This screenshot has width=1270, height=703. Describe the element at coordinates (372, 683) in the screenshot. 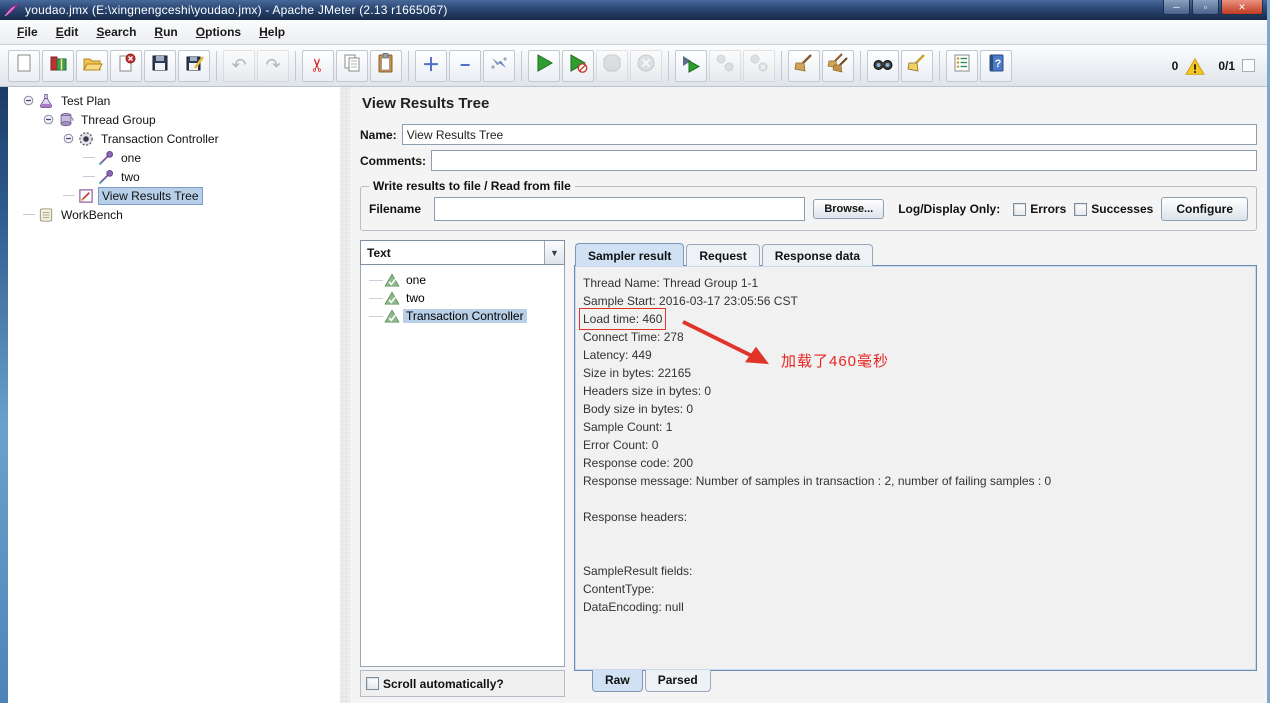

I see `scroll-automatically-checkbox` at that location.